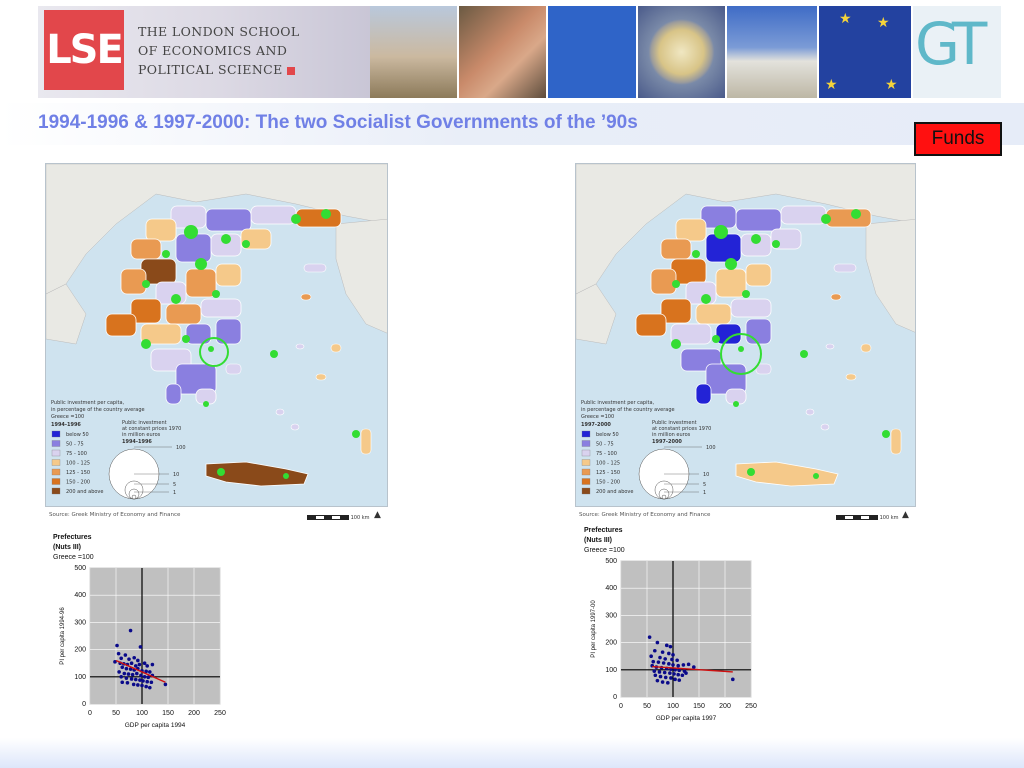 The height and width of the screenshot is (768, 1024). What do you see at coordinates (667, 442) in the screenshot?
I see `bubble-period: 1997-2000` at bounding box center [667, 442].